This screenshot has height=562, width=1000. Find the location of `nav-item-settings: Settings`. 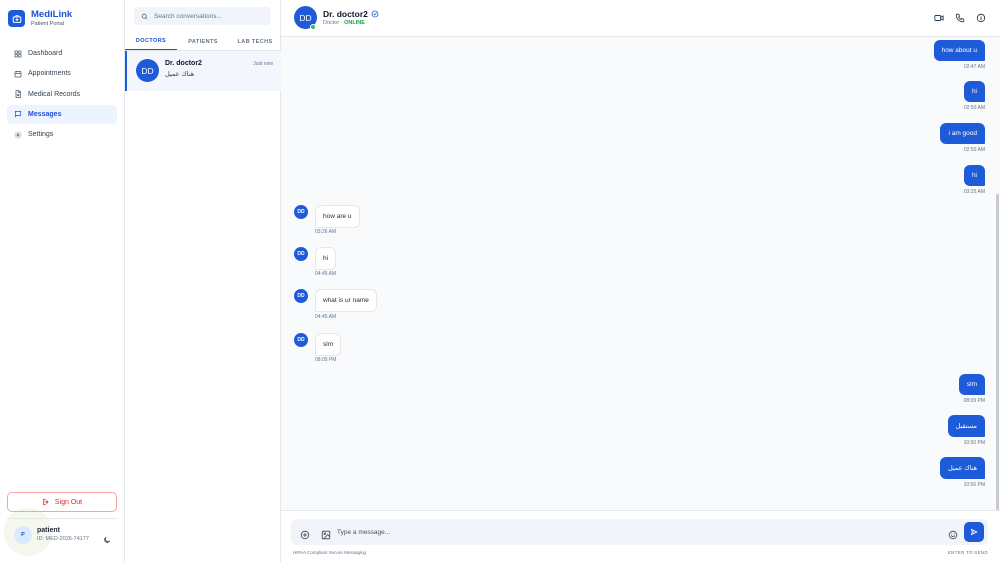

nav-item-settings: Settings is located at coordinates (62, 134).